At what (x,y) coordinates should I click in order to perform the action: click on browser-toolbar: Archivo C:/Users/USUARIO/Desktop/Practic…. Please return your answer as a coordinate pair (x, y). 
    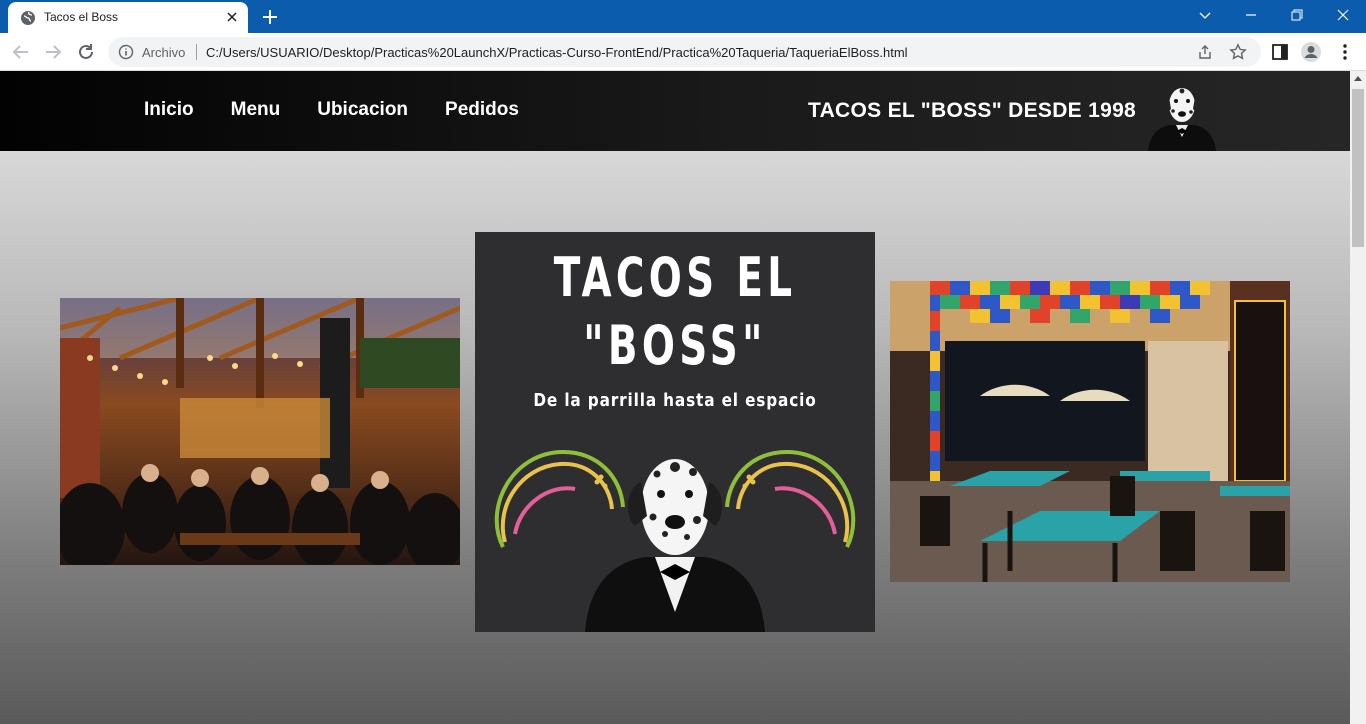
    Looking at the image, I should click on (683, 52).